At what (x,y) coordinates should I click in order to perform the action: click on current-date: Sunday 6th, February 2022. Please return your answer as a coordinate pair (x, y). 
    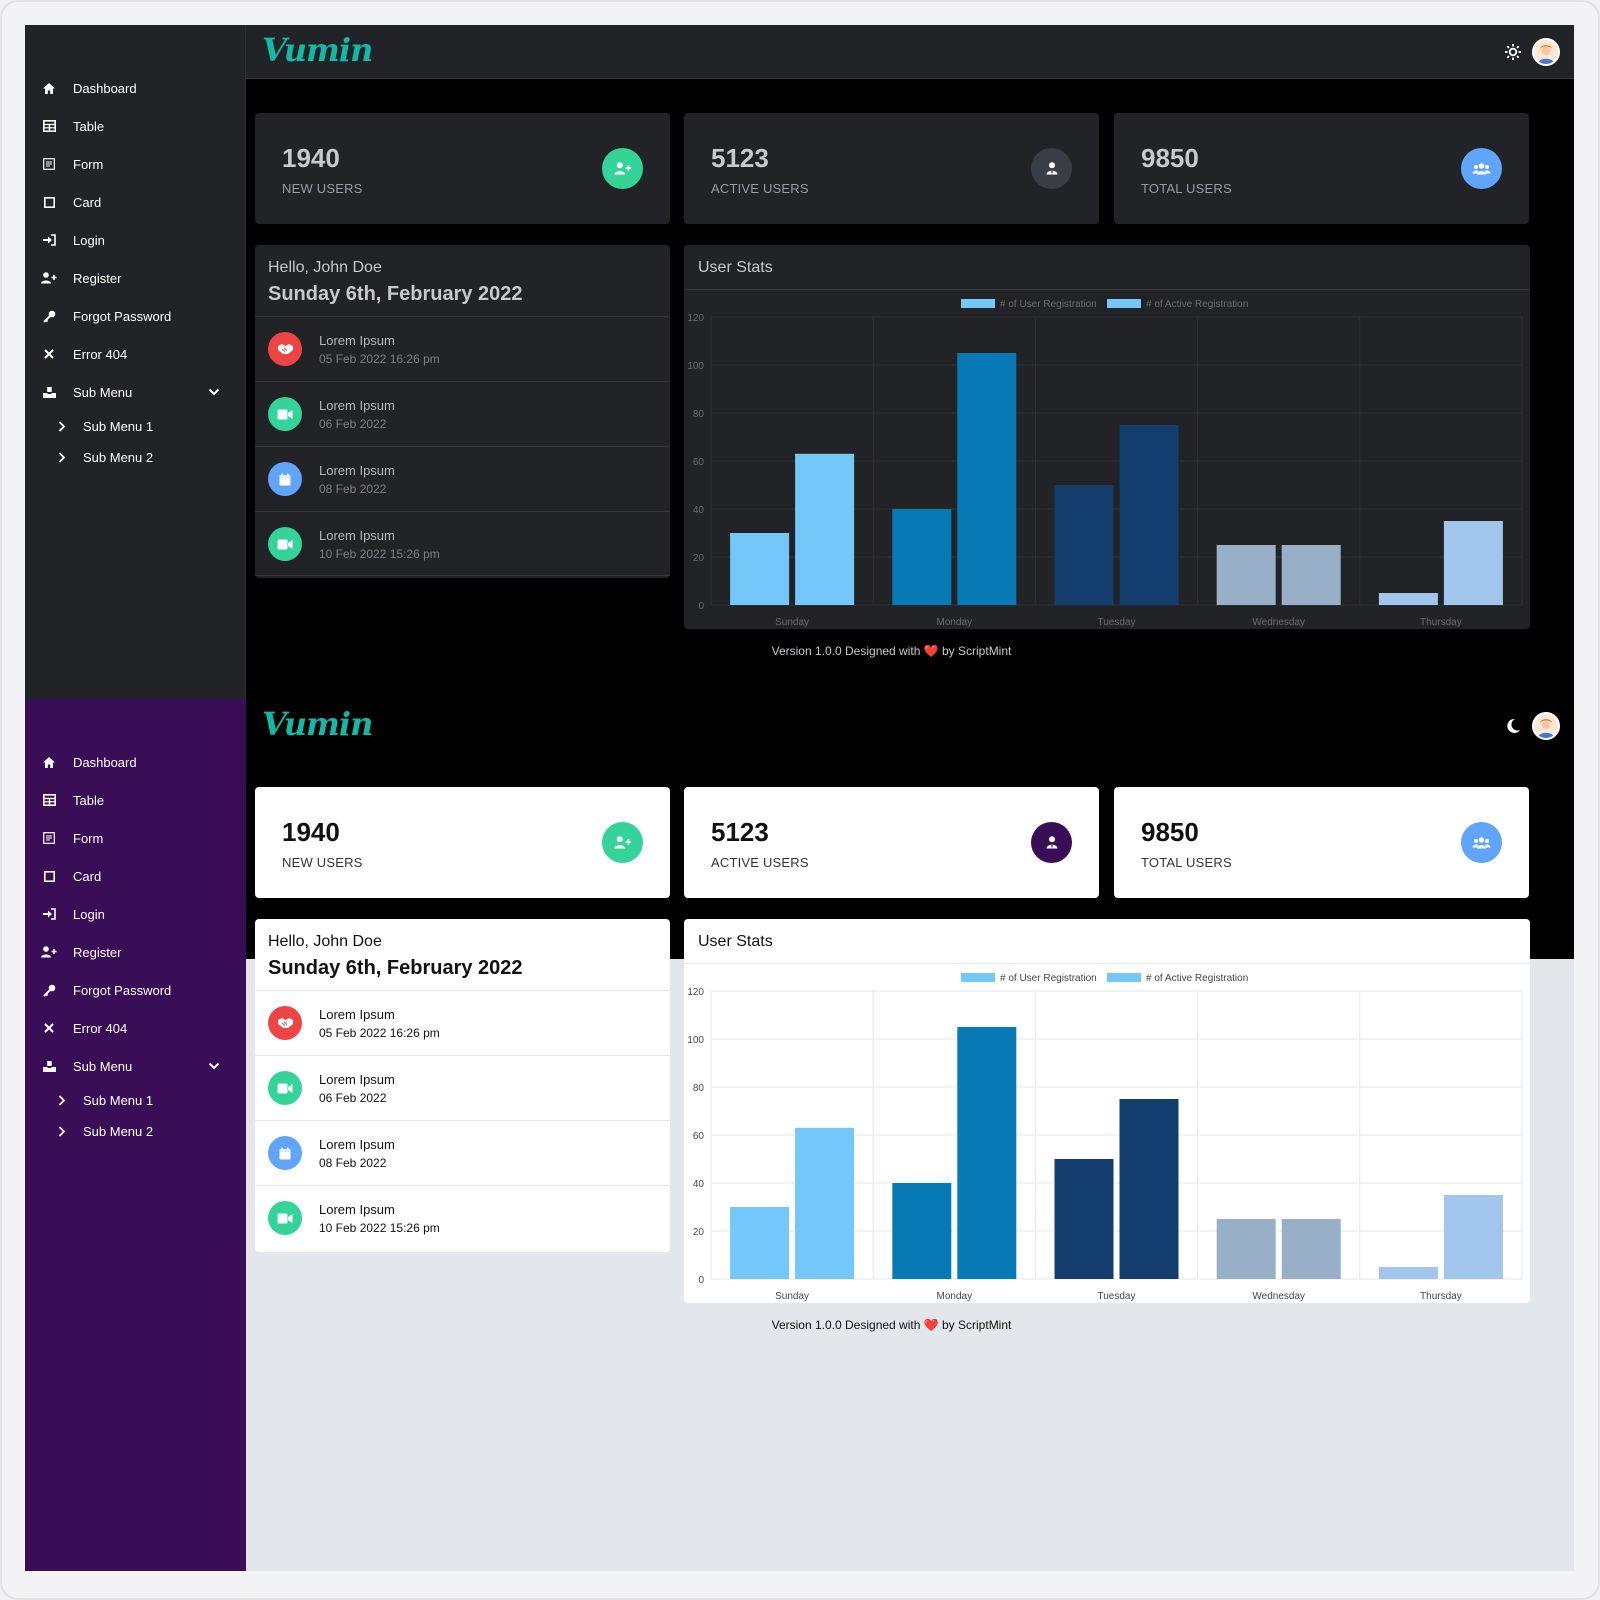
    Looking at the image, I should click on (395, 968).